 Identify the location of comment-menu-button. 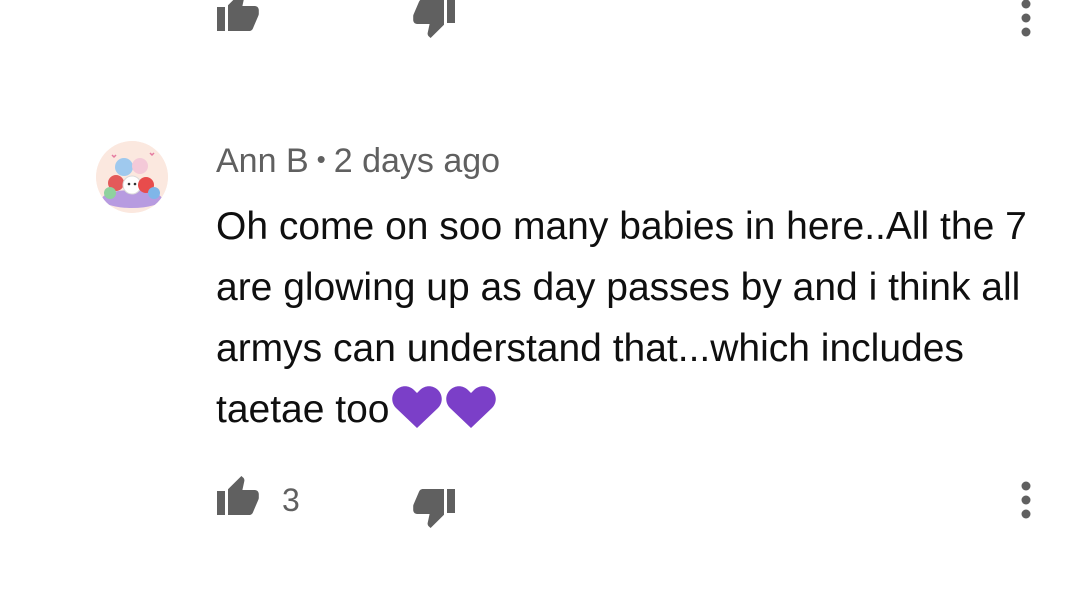
(1026, 500).